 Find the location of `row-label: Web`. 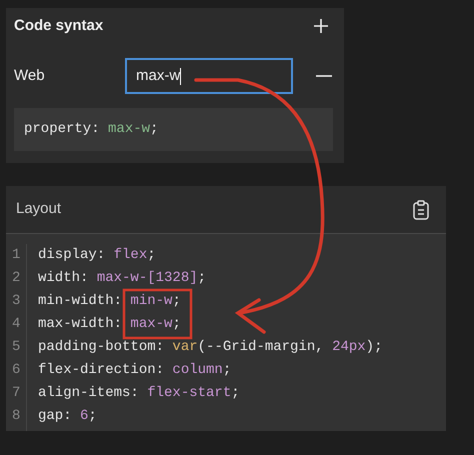

row-label: Web is located at coordinates (30, 76).